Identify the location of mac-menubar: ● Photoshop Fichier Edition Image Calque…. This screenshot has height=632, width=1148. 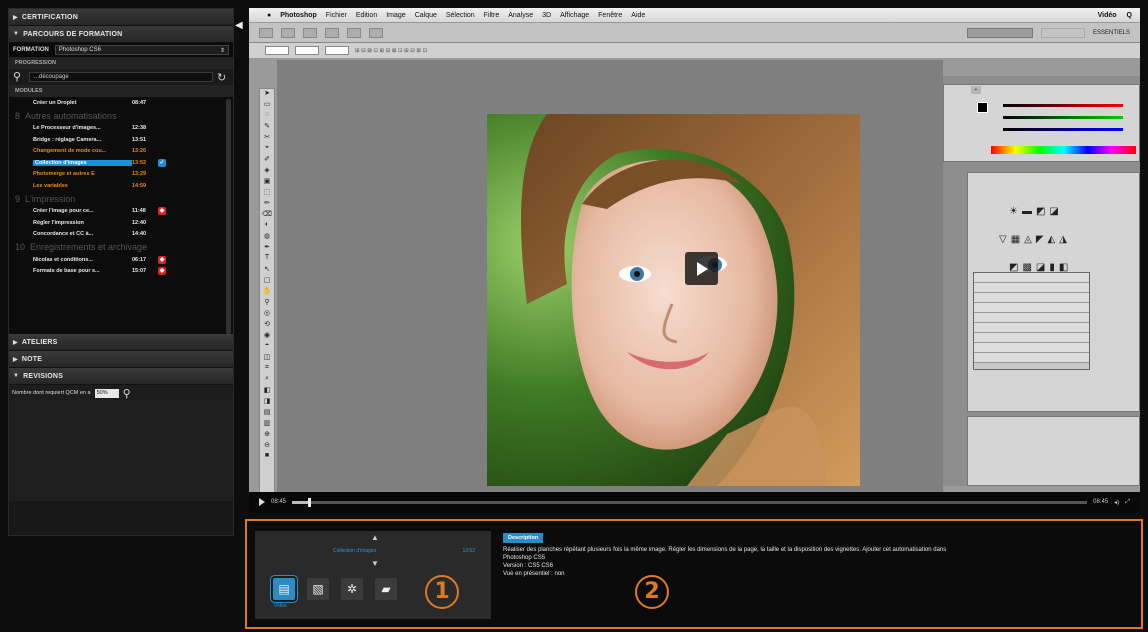
(694, 15).